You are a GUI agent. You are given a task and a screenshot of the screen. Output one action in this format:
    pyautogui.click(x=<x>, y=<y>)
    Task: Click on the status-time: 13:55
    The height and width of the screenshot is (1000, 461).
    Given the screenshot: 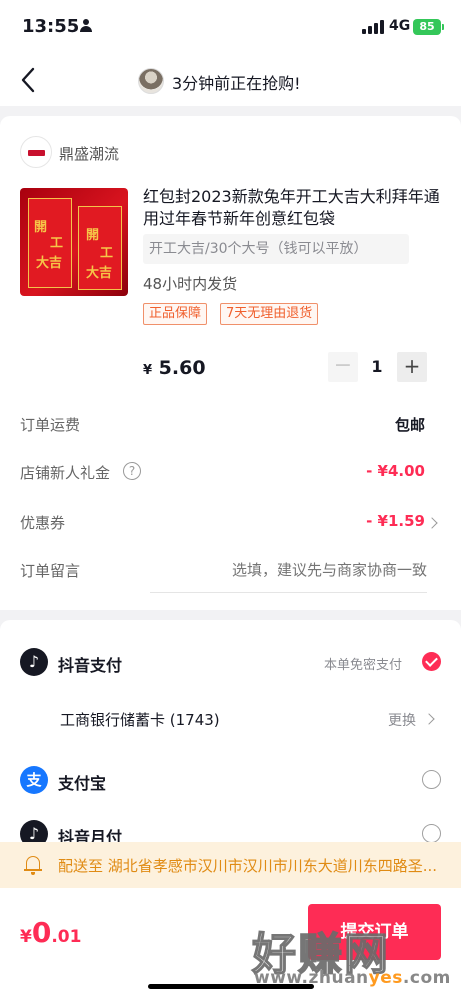 What is the action you would take?
    pyautogui.click(x=51, y=26)
    